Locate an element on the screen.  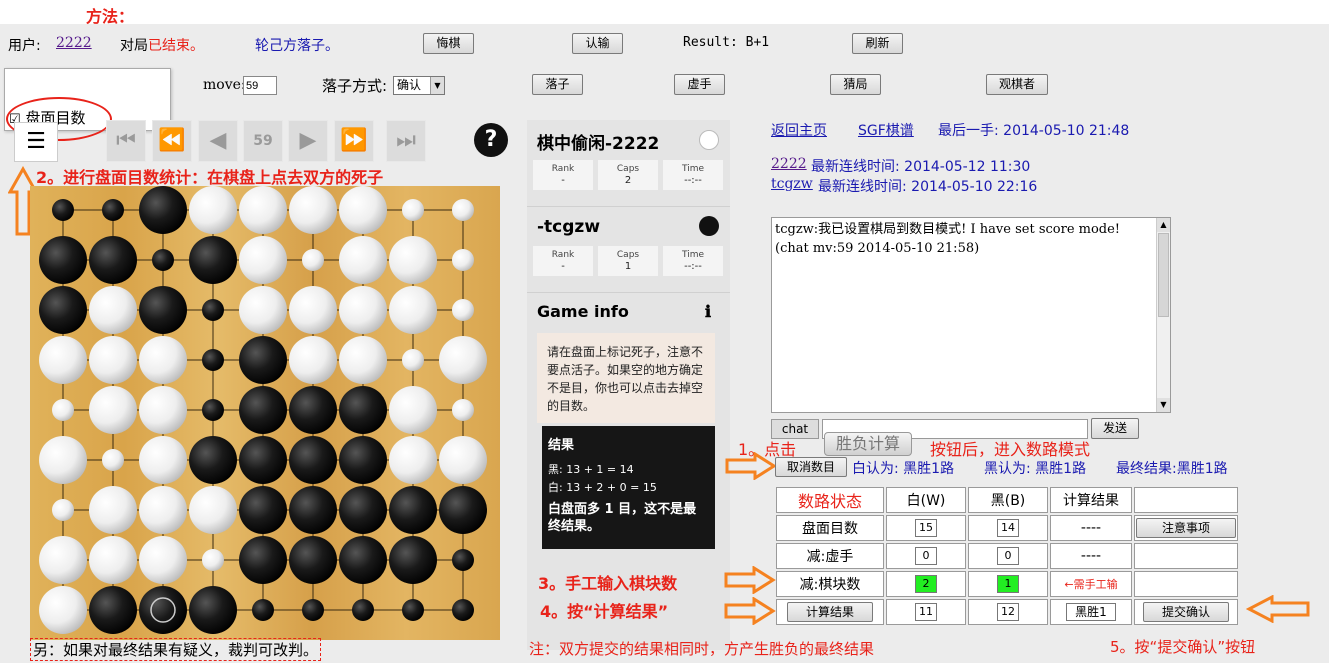
refresh-button: 刷新 is located at coordinates (877, 43).